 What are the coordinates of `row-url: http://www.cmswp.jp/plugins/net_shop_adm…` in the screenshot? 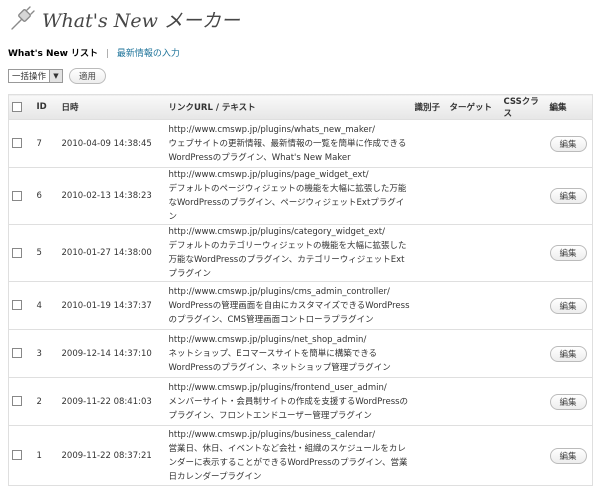 It's located at (290, 340).